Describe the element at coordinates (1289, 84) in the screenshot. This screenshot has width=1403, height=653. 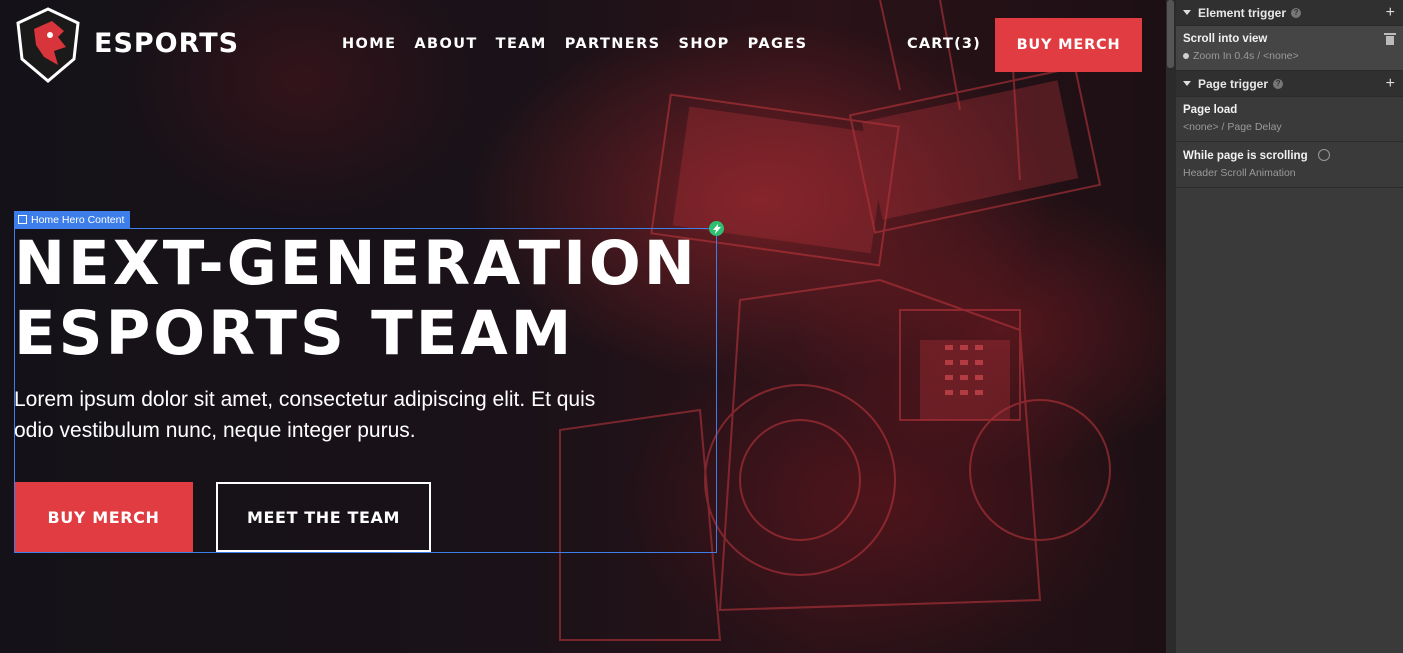
I see `page-trigger-header: Page trigger ? +` at that location.